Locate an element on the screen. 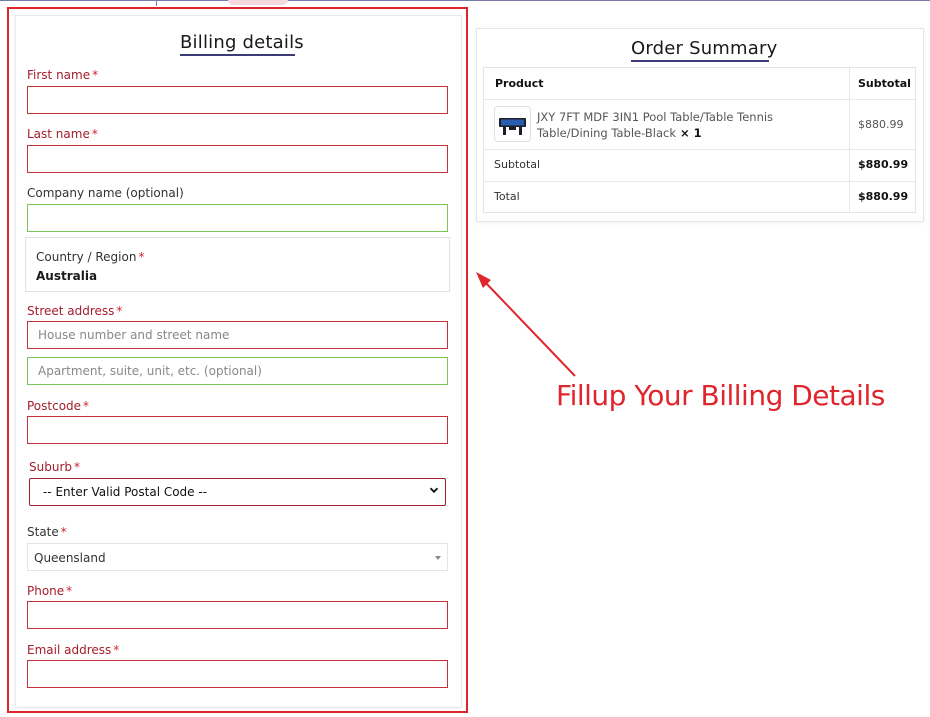 The image size is (930, 717). product-quantity: × 1 is located at coordinates (690, 133).